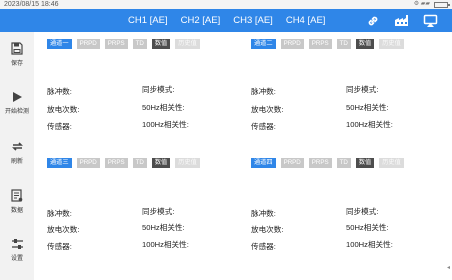 This screenshot has height=280, width=452. I want to click on channel-tabs: CH1 [AE] CH2 [AE] CH3 [AE] CH4 [AE], so click(233, 20).